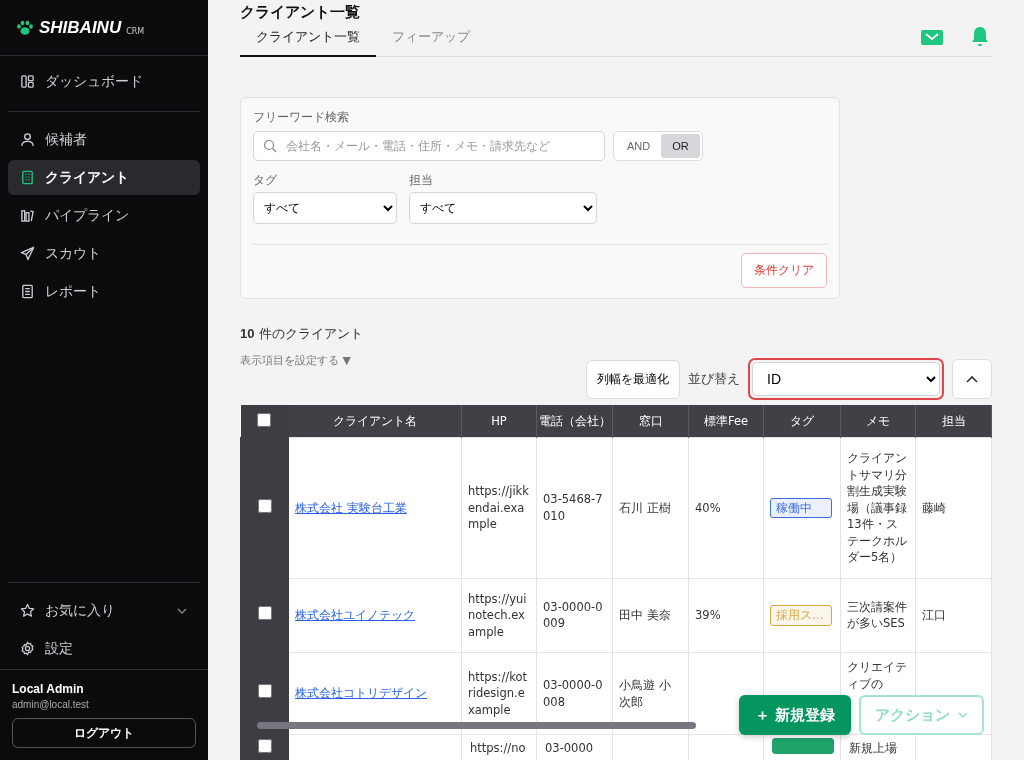  What do you see at coordinates (645, 693) in the screenshot?
I see `table-cell: 小鳥遊 小次郎` at bounding box center [645, 693].